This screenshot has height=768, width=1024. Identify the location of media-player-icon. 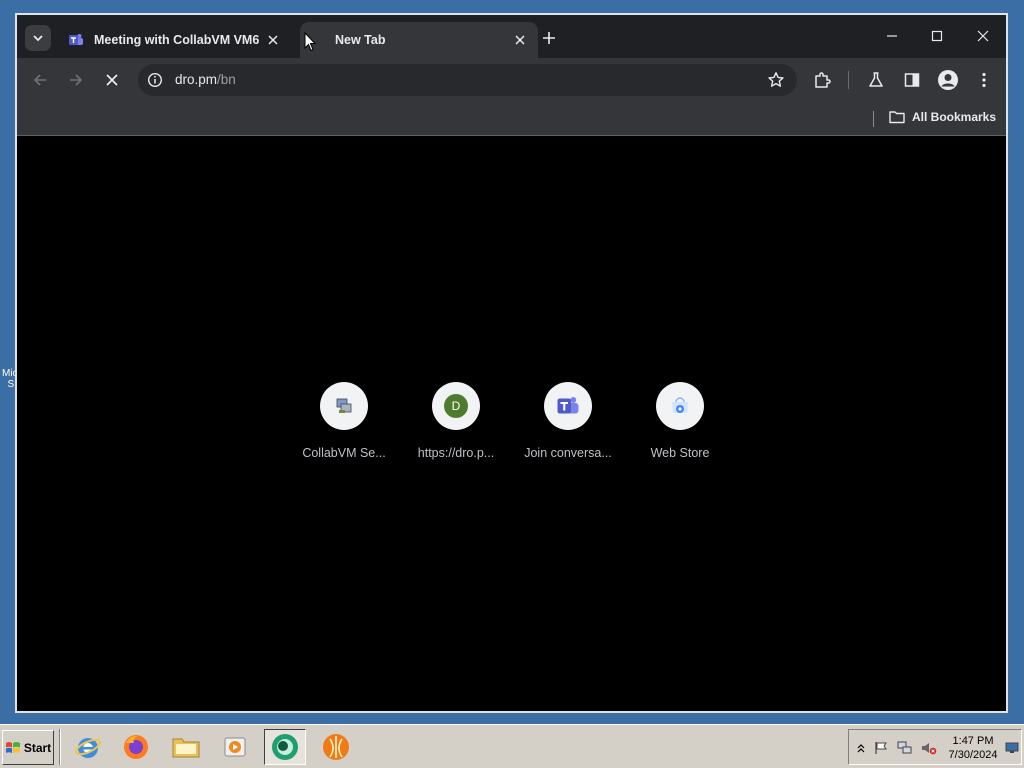
(235, 747).